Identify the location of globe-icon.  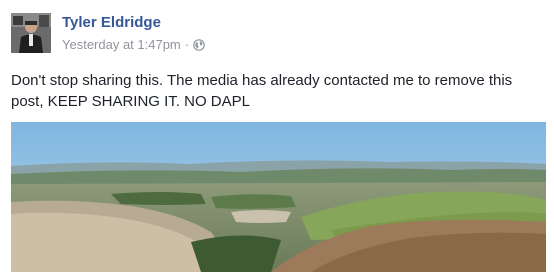
(199, 45).